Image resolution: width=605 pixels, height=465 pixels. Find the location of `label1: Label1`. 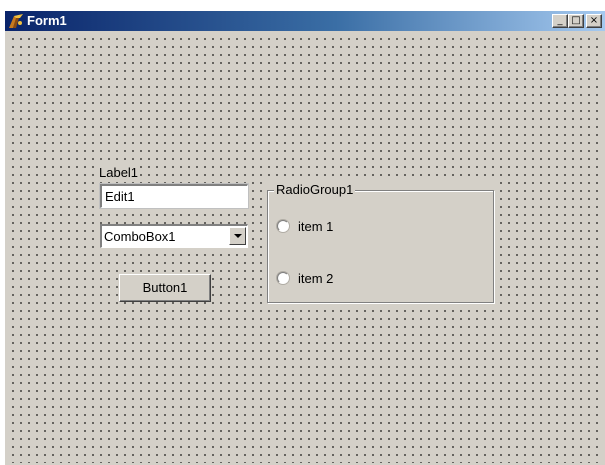

label1: Label1 is located at coordinates (119, 172).